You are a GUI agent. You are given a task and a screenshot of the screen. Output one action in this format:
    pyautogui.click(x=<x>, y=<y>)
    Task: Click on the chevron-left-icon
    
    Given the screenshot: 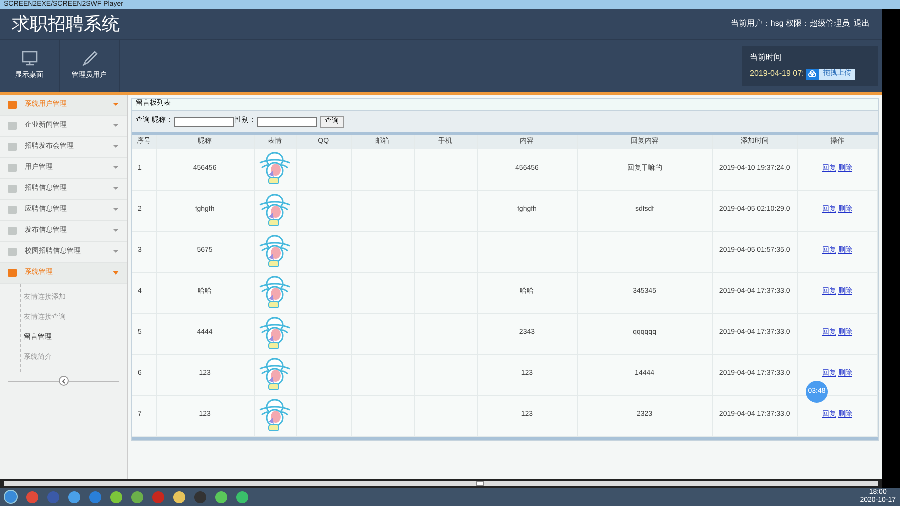 What is the action you would take?
    pyautogui.click(x=64, y=381)
    